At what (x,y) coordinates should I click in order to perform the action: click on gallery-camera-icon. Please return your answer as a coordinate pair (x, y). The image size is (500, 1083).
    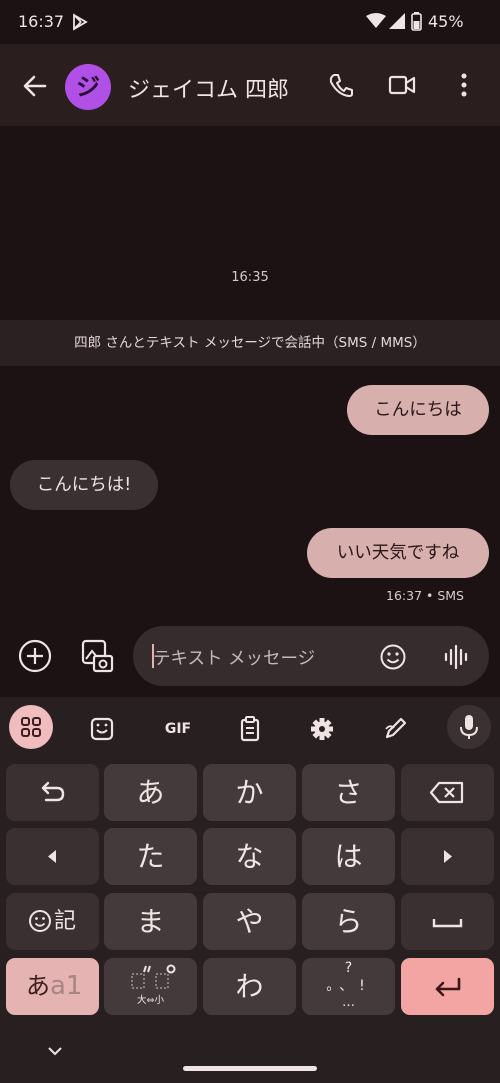
    Looking at the image, I should click on (97, 656).